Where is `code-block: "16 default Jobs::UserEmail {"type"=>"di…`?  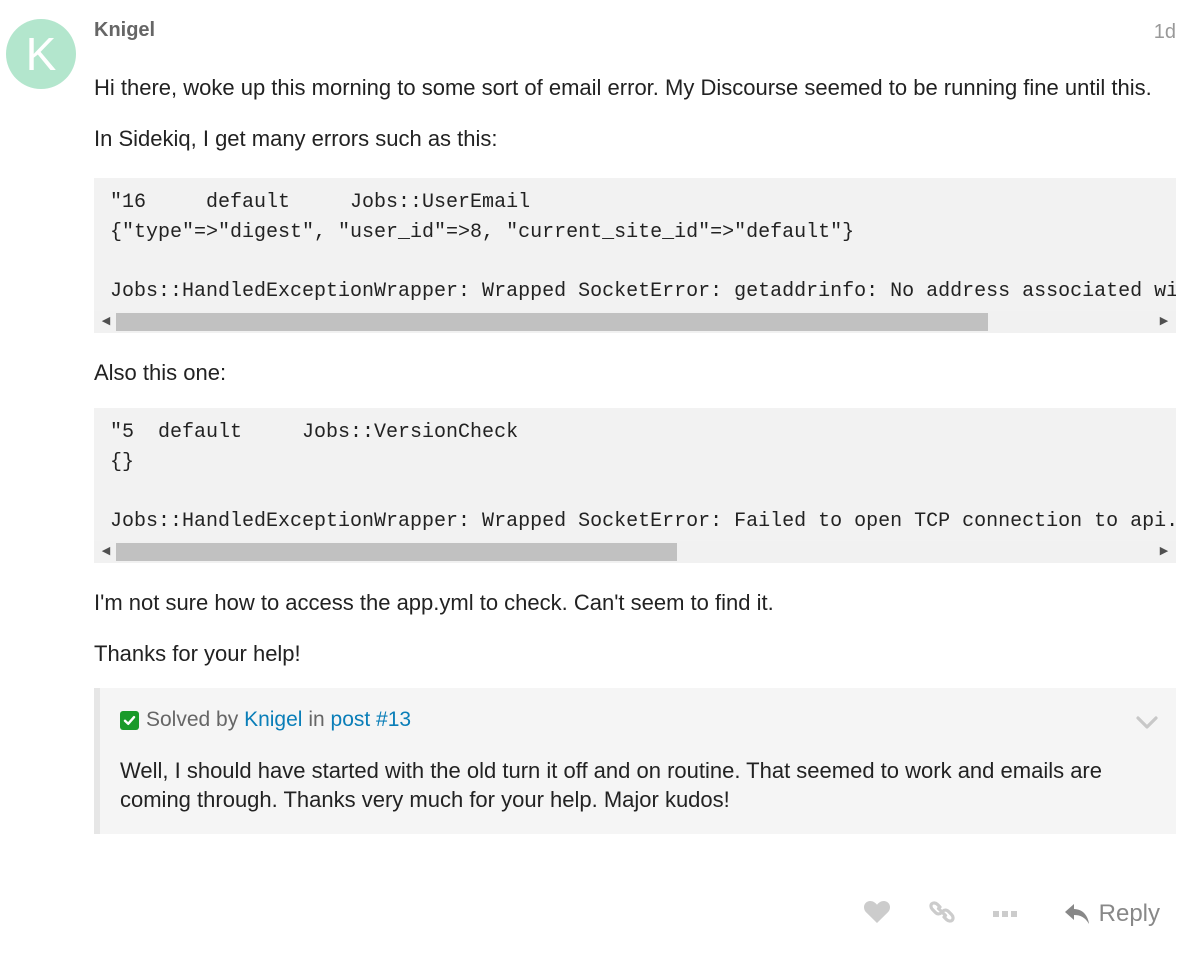
code-block: "16 default Jobs::UserEmail {"type"=>"di… is located at coordinates (635, 255).